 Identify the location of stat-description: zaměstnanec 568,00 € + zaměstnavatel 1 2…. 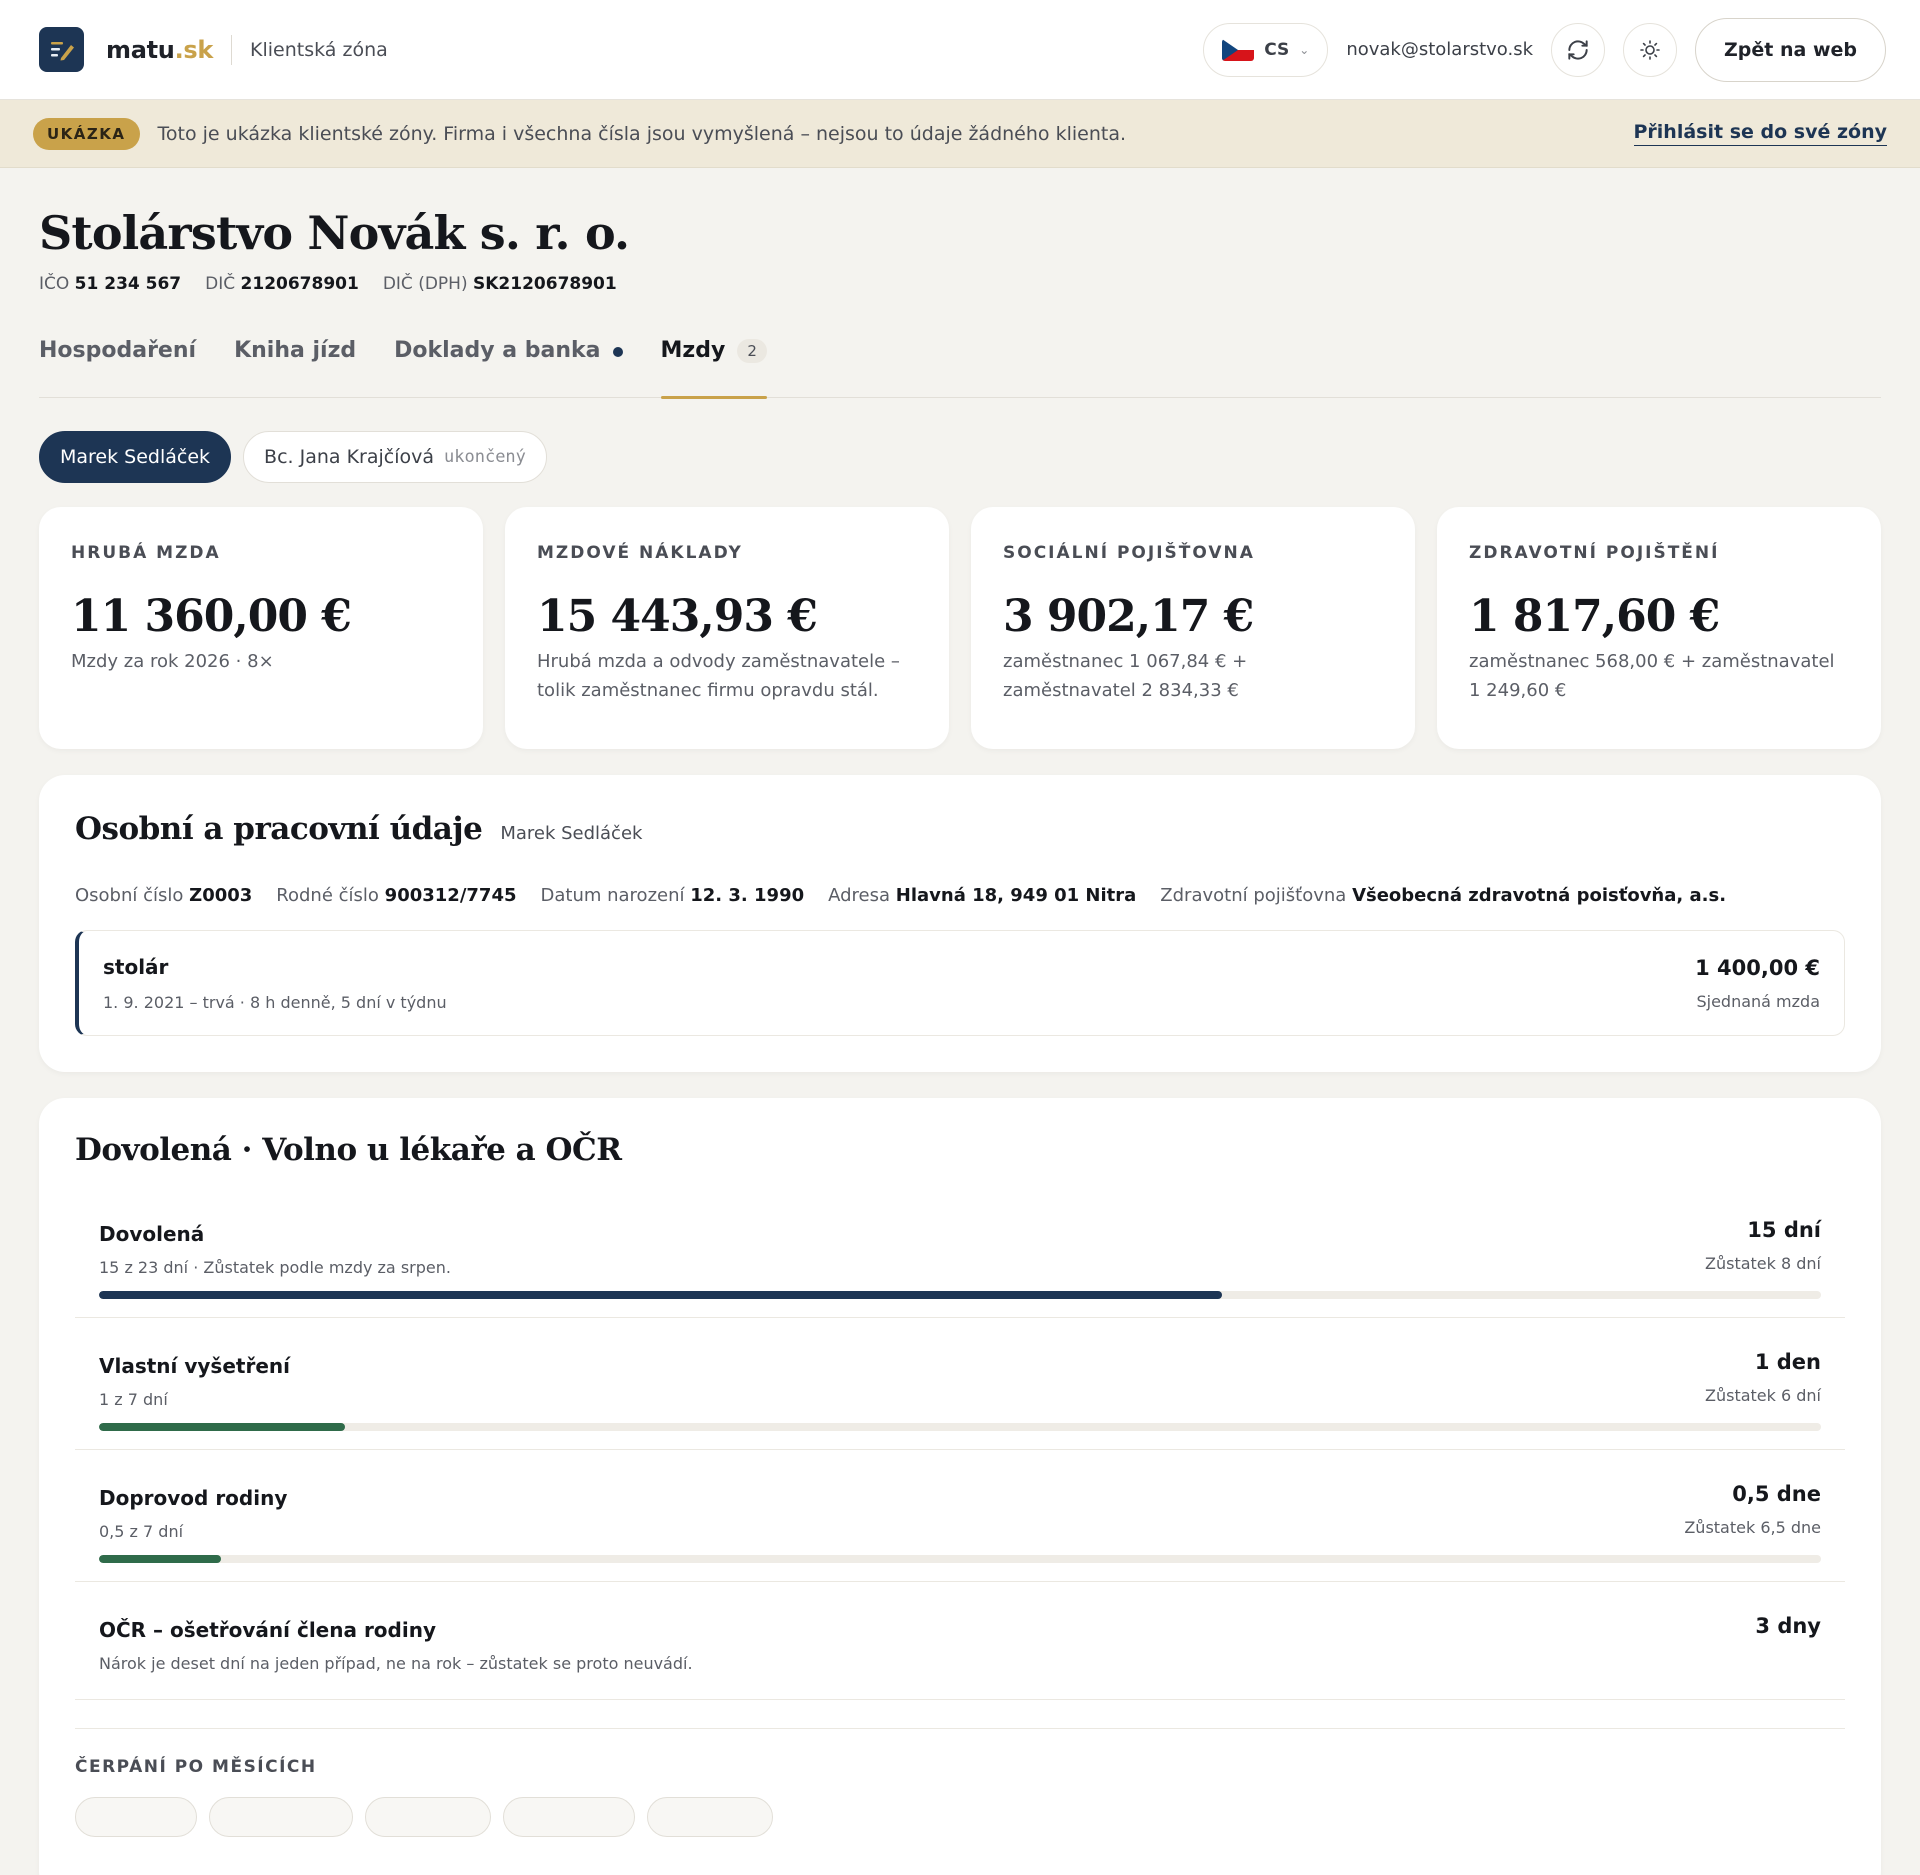
(1652, 676).